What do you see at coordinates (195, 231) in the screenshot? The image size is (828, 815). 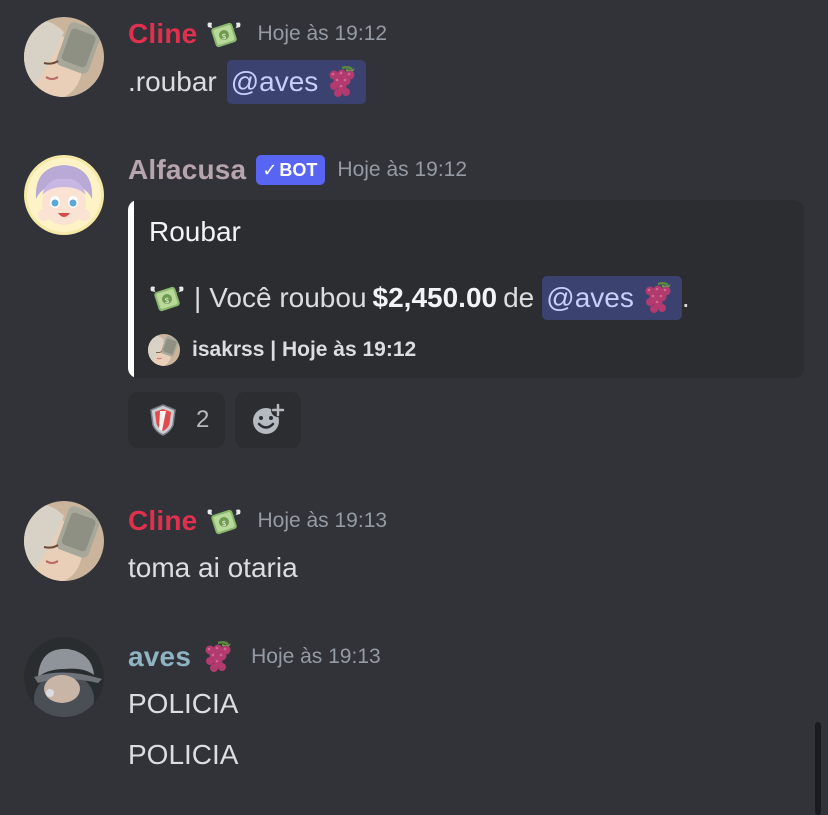 I see `embed-title: Roubar` at bounding box center [195, 231].